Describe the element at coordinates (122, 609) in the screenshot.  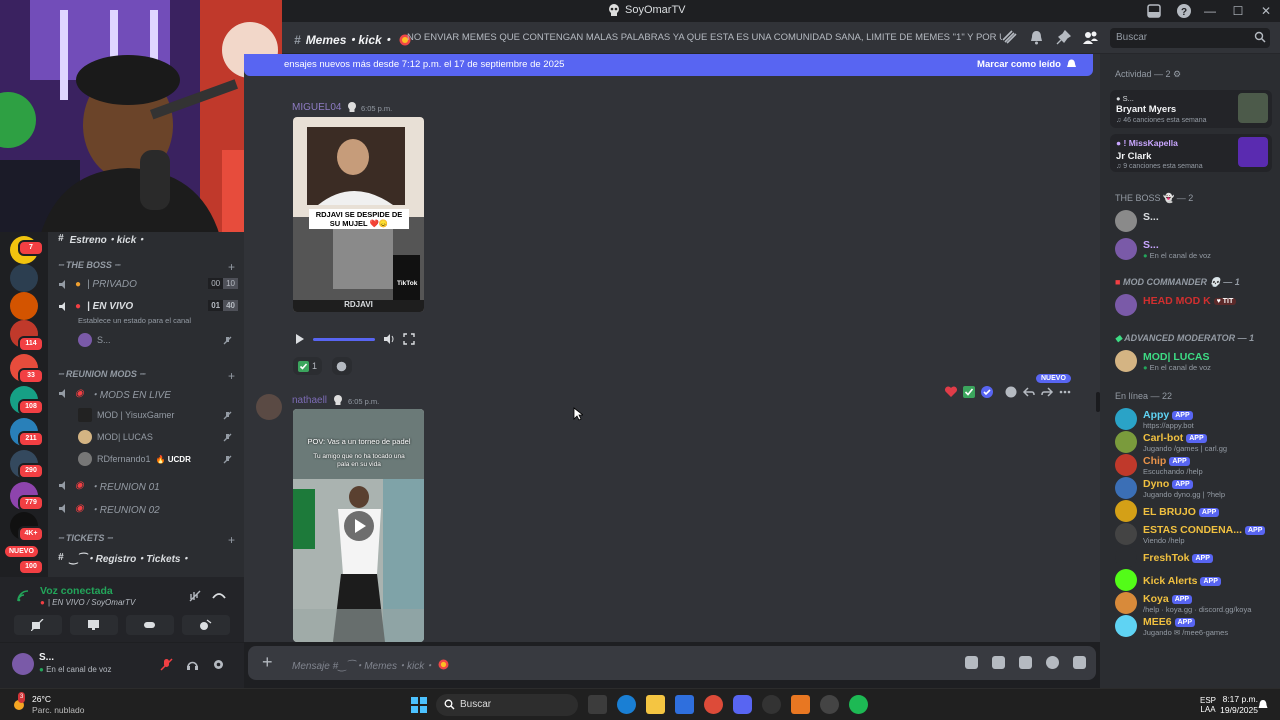
I see `voice-connection-panel: Voz conectada ● | EN VIVO / SoyOmarTV` at that location.